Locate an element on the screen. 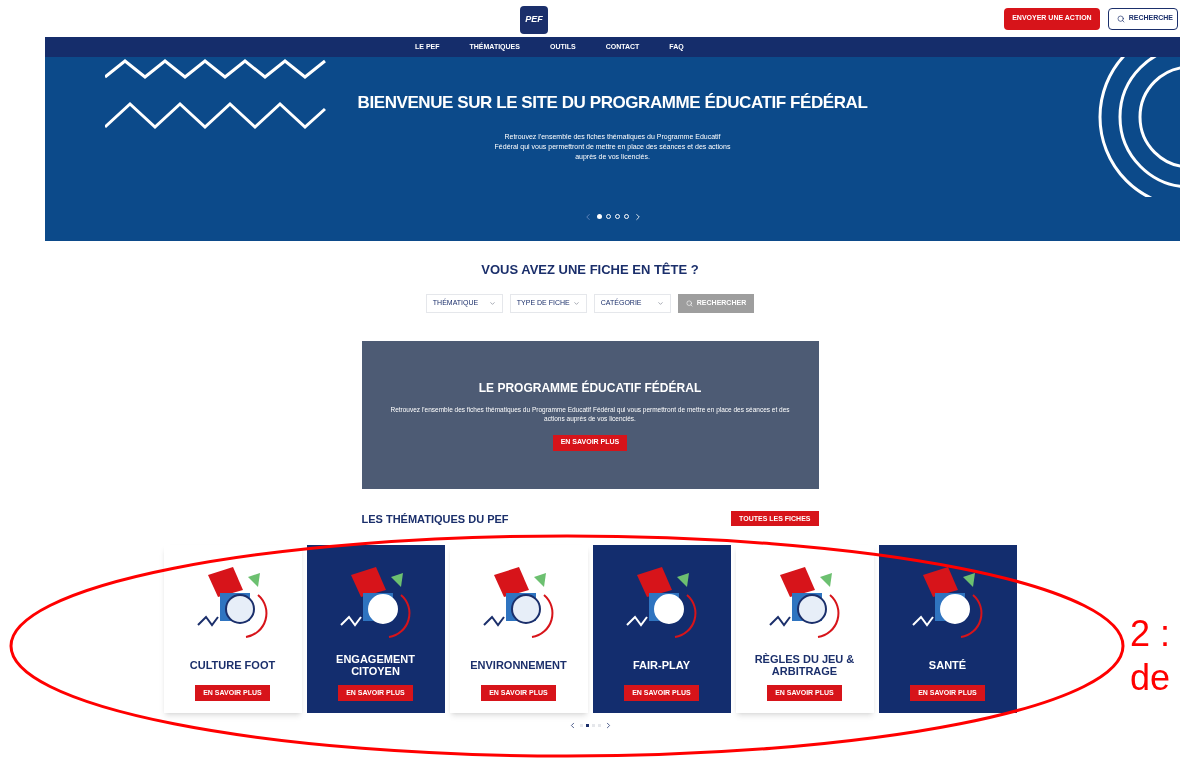 This screenshot has height=761, width=1180. card-title: ENVIRONNEMENT is located at coordinates (518, 665).